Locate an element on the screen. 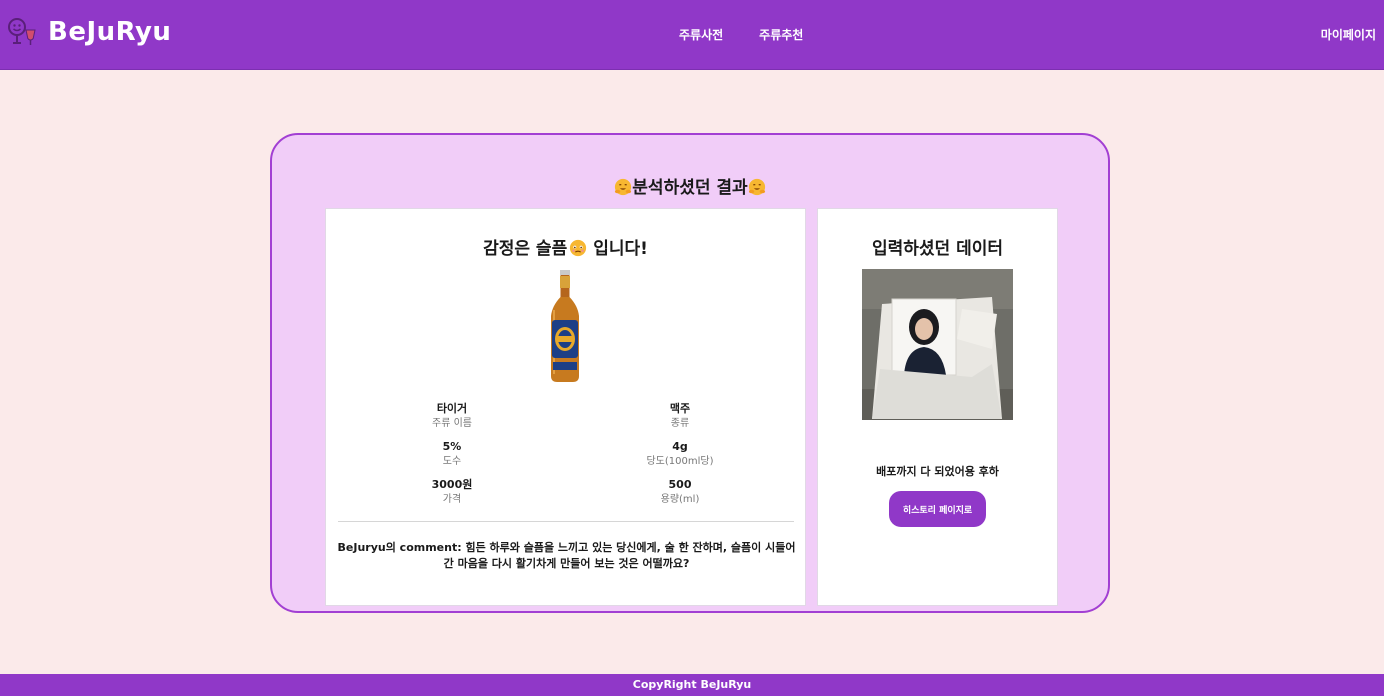 The image size is (1384, 696). drink-abv-cell: 5% 도수 is located at coordinates (452, 454).